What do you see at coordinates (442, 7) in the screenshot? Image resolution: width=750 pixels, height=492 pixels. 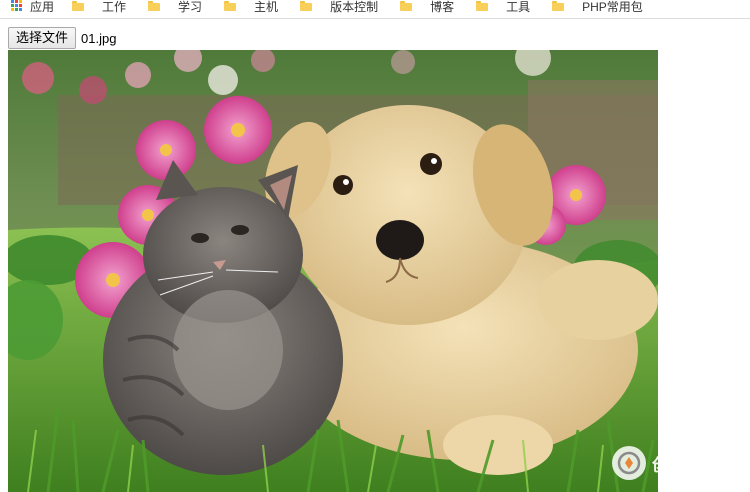 I see `bookmark-label: 博客` at bounding box center [442, 7].